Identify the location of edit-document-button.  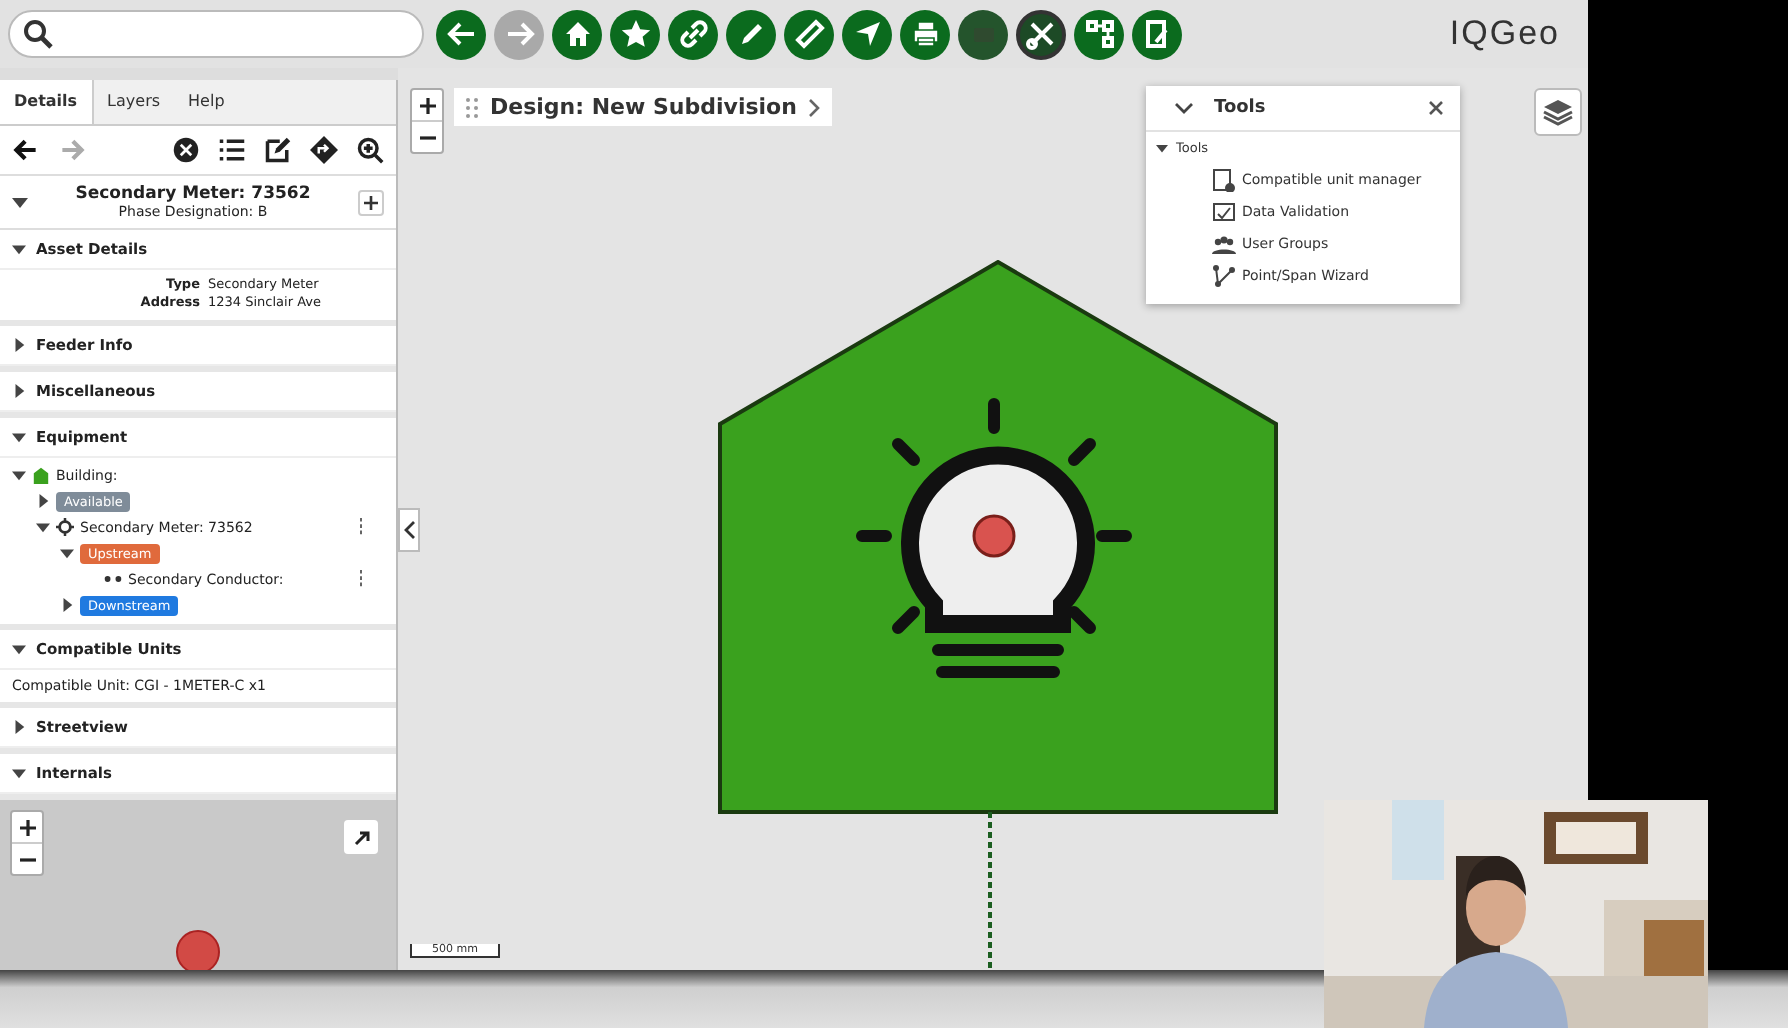
(1157, 34).